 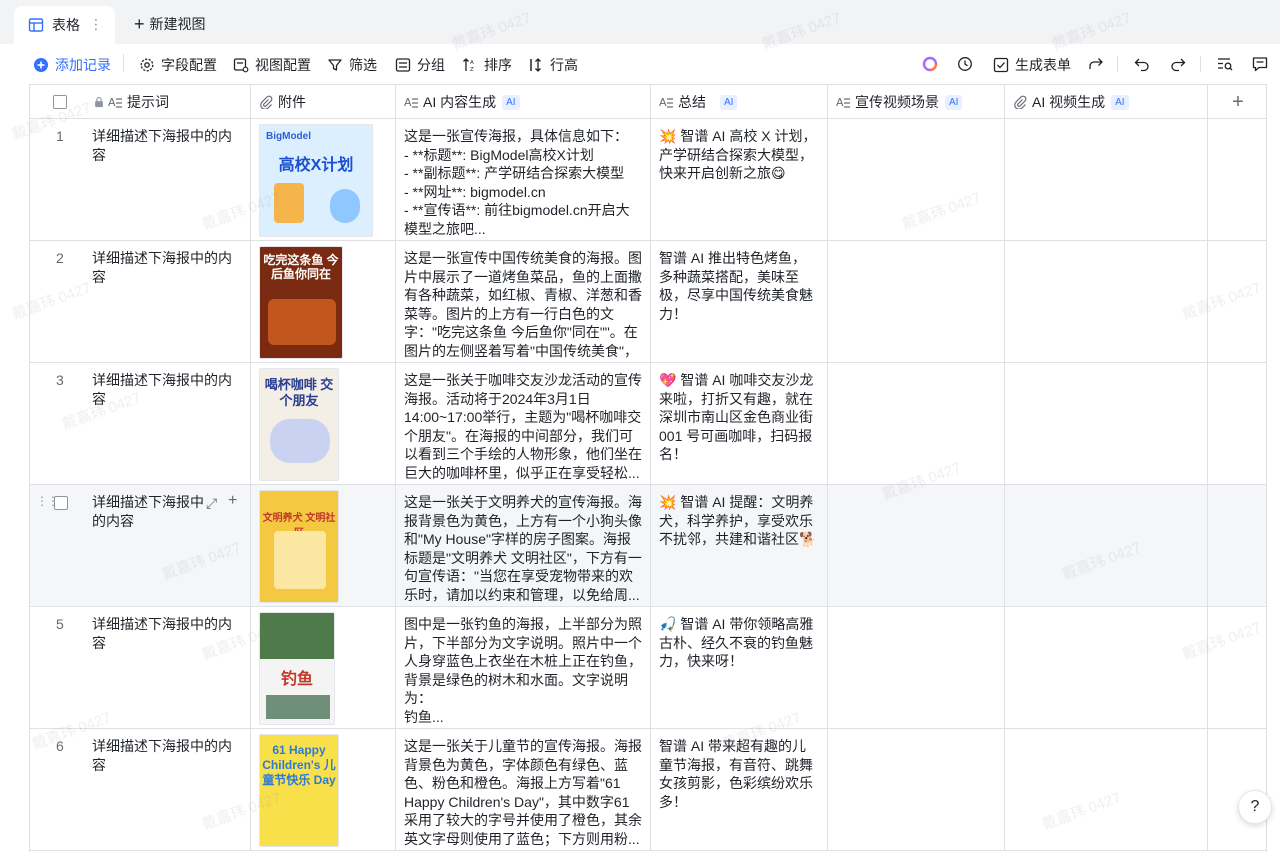 I want to click on column-header-summary: A 总结 AI, so click(x=739, y=102).